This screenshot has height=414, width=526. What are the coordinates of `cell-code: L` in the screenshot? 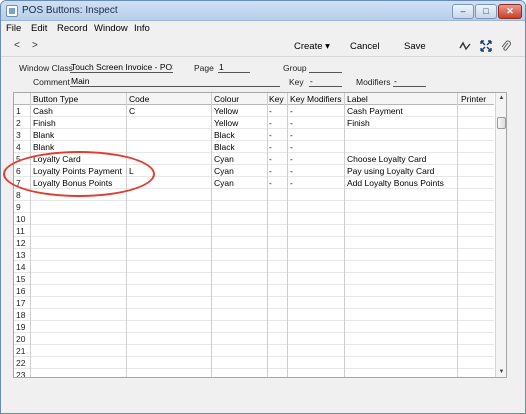 It's located at (169, 171).